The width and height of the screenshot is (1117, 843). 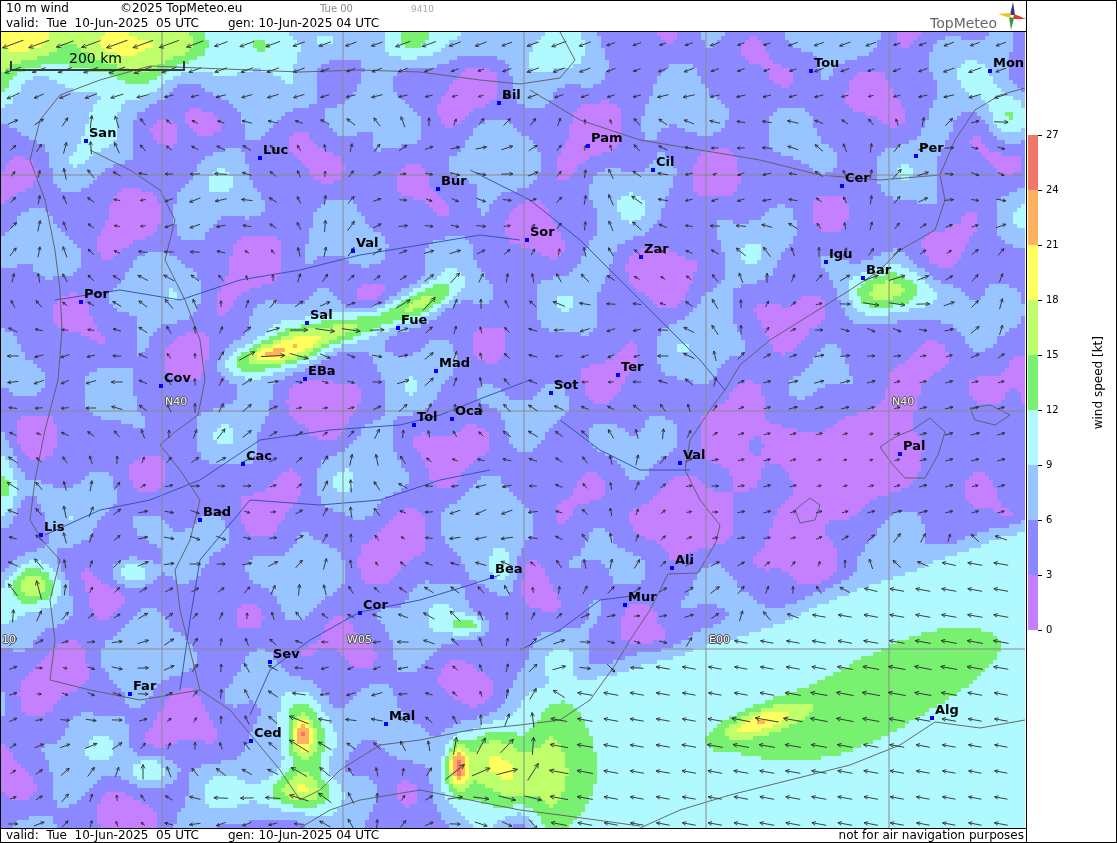 What do you see at coordinates (1009, 63) in the screenshot?
I see `city-label: Mon` at bounding box center [1009, 63].